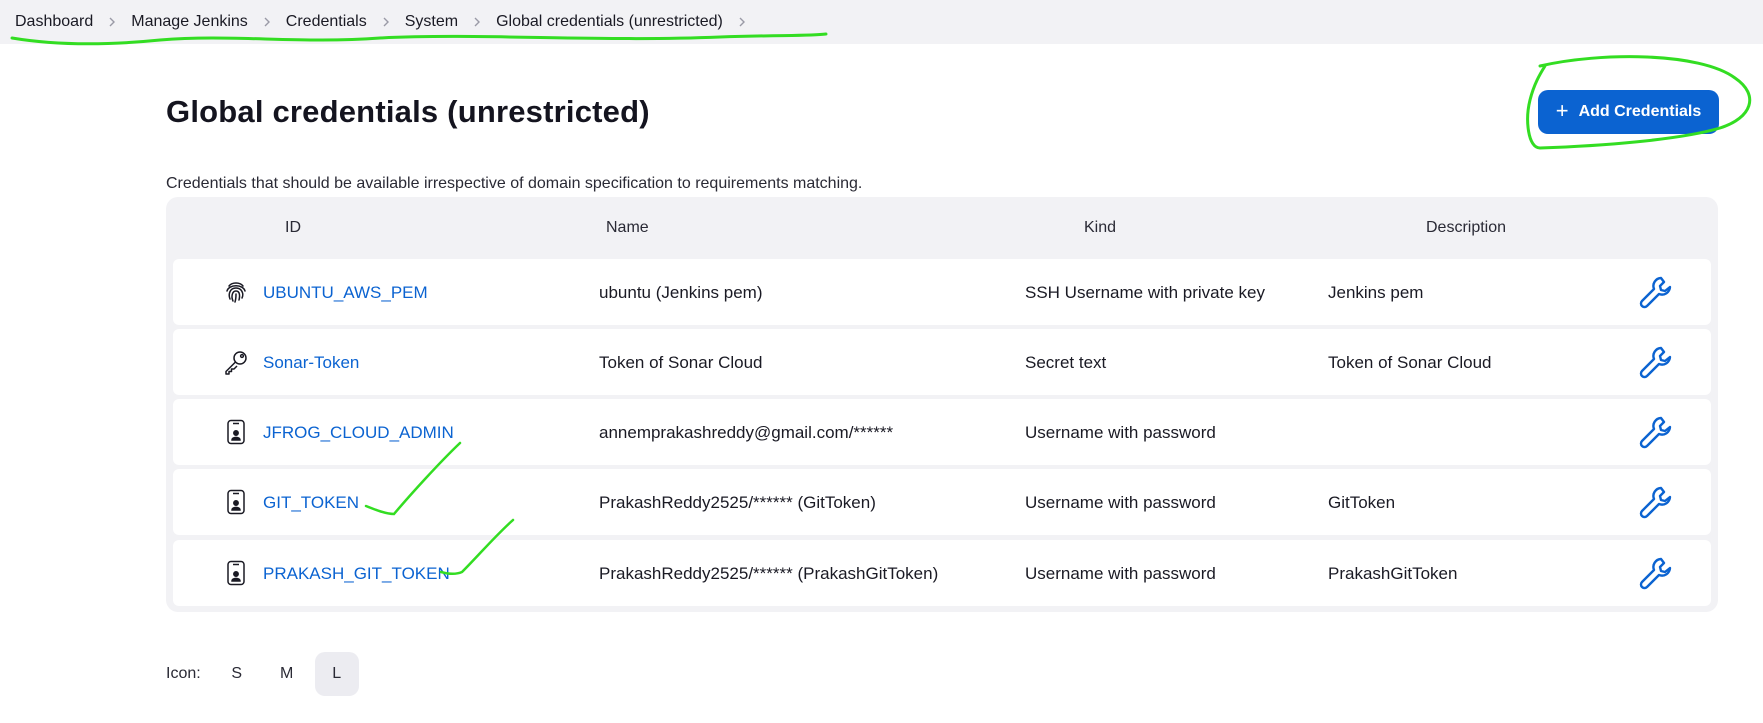 This screenshot has width=1763, height=723. Describe the element at coordinates (1640, 111) in the screenshot. I see `add-credentials-label: Add Credentials` at that location.